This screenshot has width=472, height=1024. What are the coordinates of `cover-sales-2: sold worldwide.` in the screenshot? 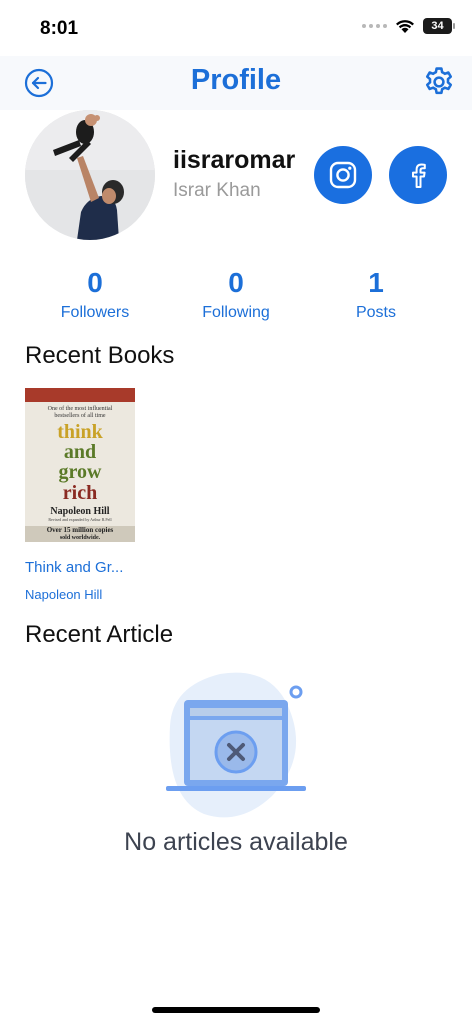 It's located at (80, 538).